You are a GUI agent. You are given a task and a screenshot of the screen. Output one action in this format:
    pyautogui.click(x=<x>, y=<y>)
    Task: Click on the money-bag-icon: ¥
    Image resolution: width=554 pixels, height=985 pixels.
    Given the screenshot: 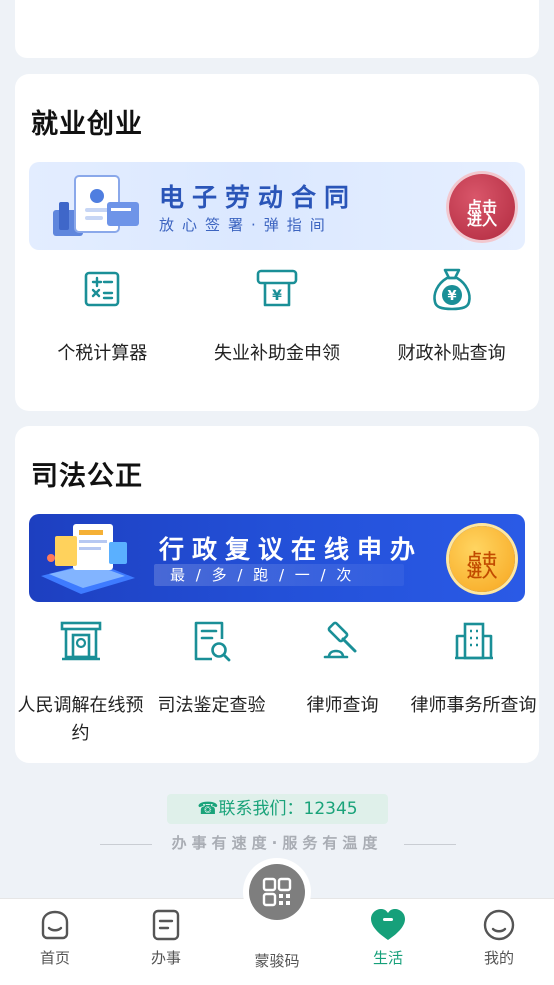 What is the action you would take?
    pyautogui.click(x=451, y=289)
    